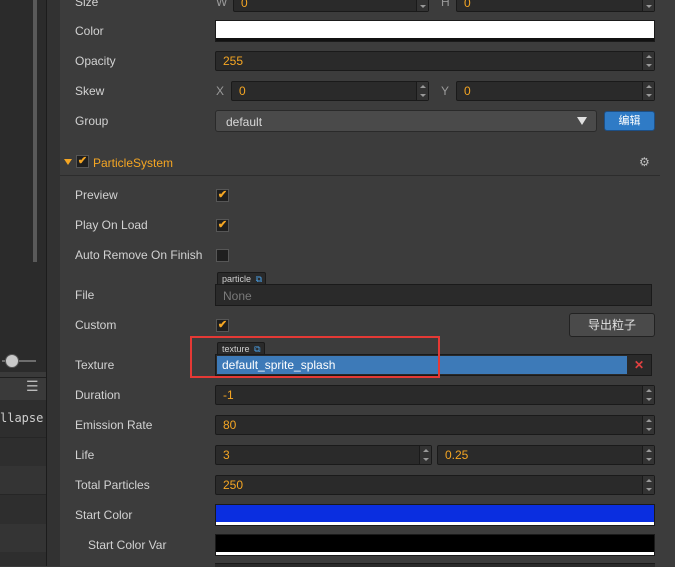  What do you see at coordinates (90, 91) in the screenshot?
I see `skew-label: Skew` at bounding box center [90, 91].